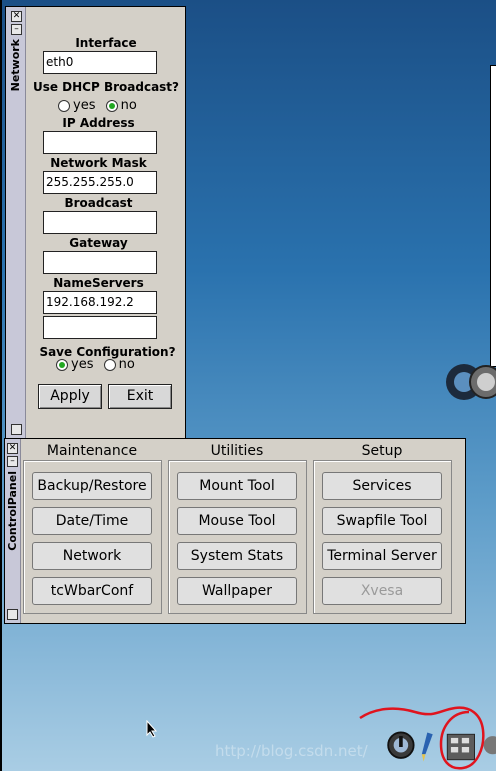  Describe the element at coordinates (237, 591) in the screenshot. I see `wallpaper-button: Wallpaper` at that location.